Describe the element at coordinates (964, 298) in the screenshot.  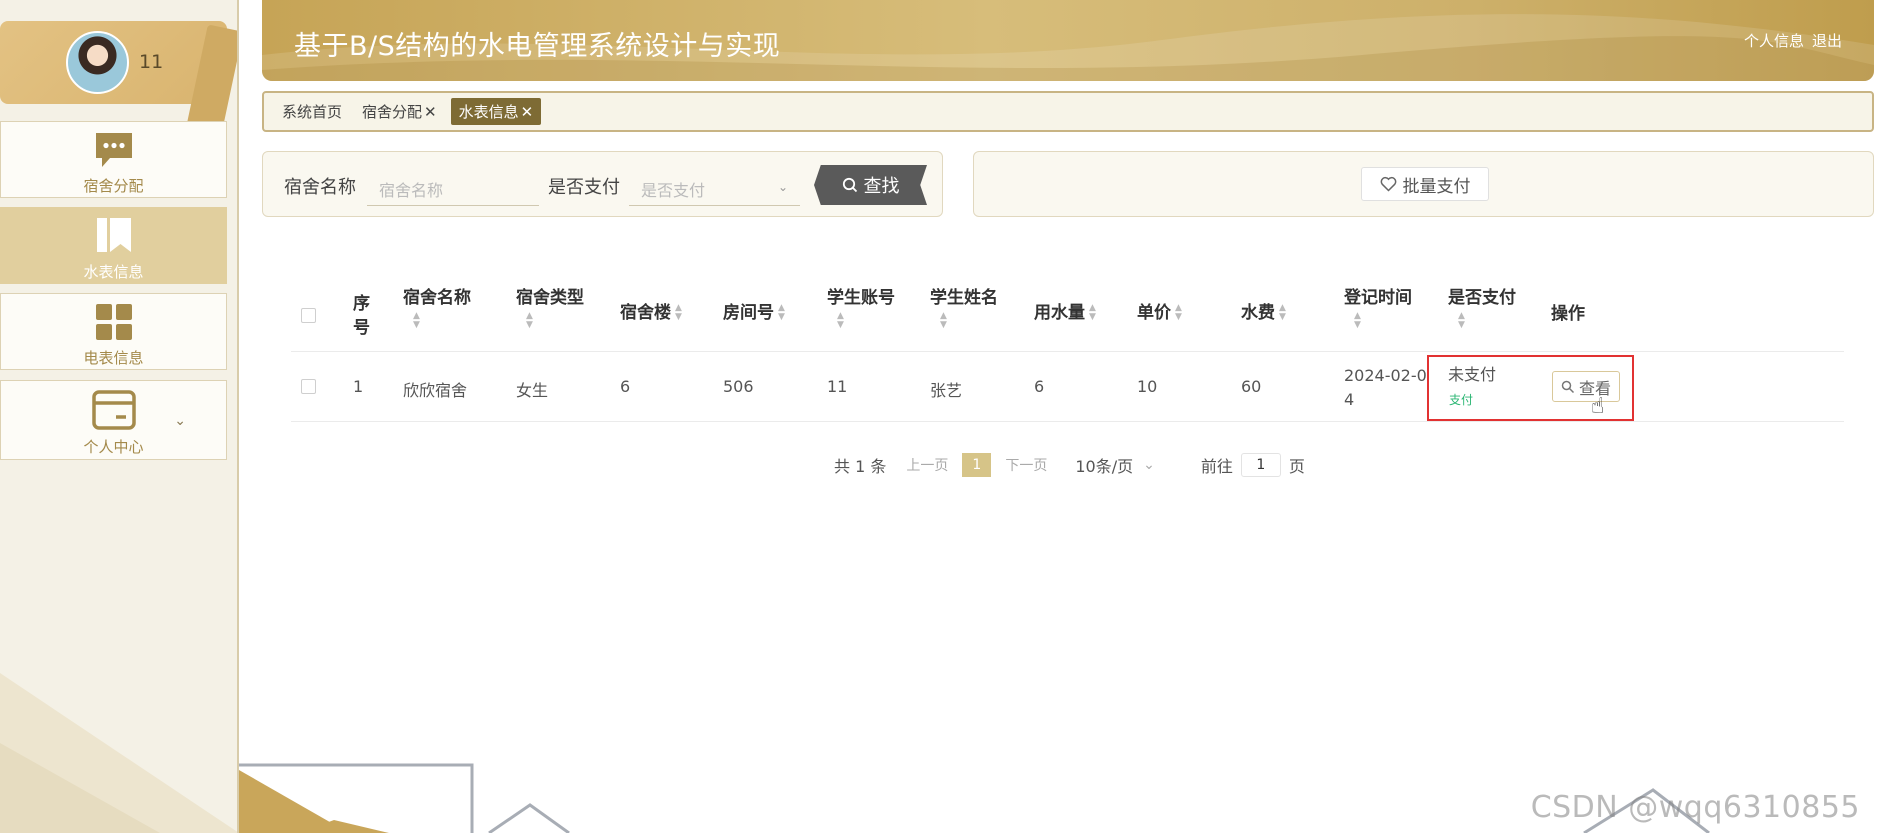
I see `header-label: 学生姓名` at that location.